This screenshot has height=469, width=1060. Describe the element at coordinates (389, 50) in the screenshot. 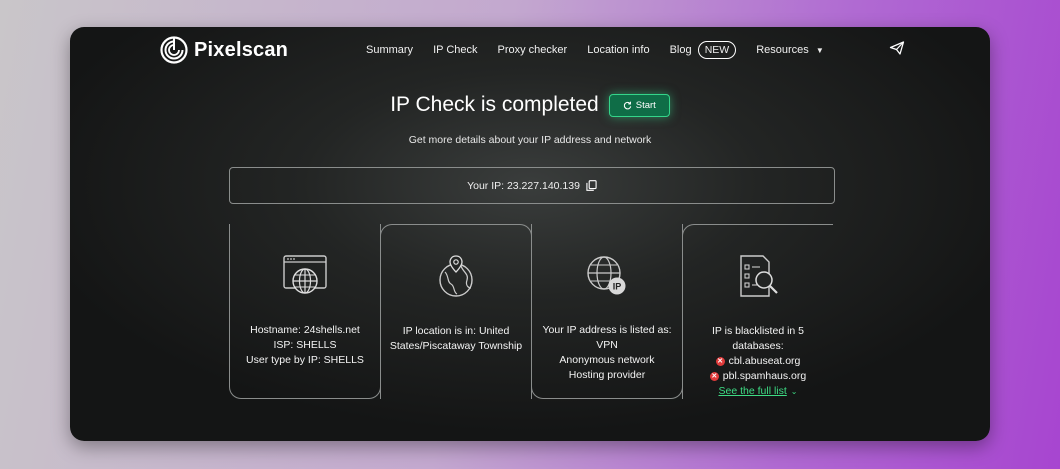

I see `nav-summary: Summary` at that location.